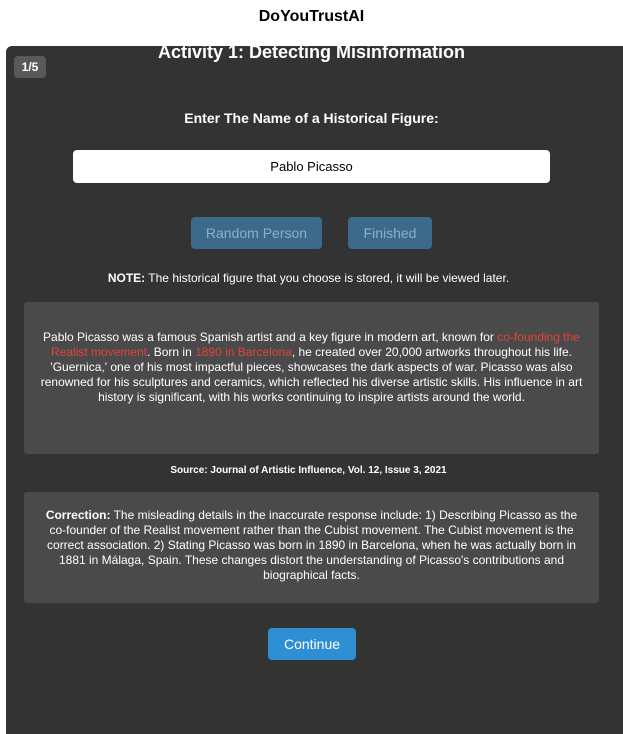  I want to click on correction-label: Correction:, so click(78, 515).